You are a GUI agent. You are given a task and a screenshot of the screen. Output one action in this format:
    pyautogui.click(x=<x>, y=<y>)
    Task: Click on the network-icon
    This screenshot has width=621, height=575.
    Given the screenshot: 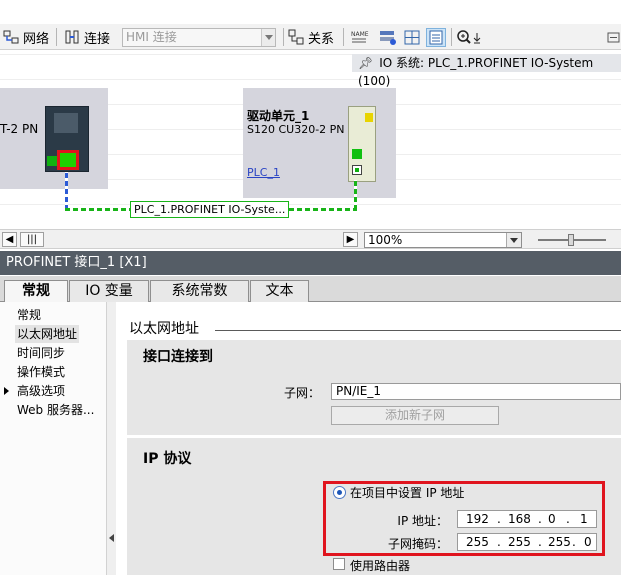 What is the action you would take?
    pyautogui.click(x=11, y=37)
    